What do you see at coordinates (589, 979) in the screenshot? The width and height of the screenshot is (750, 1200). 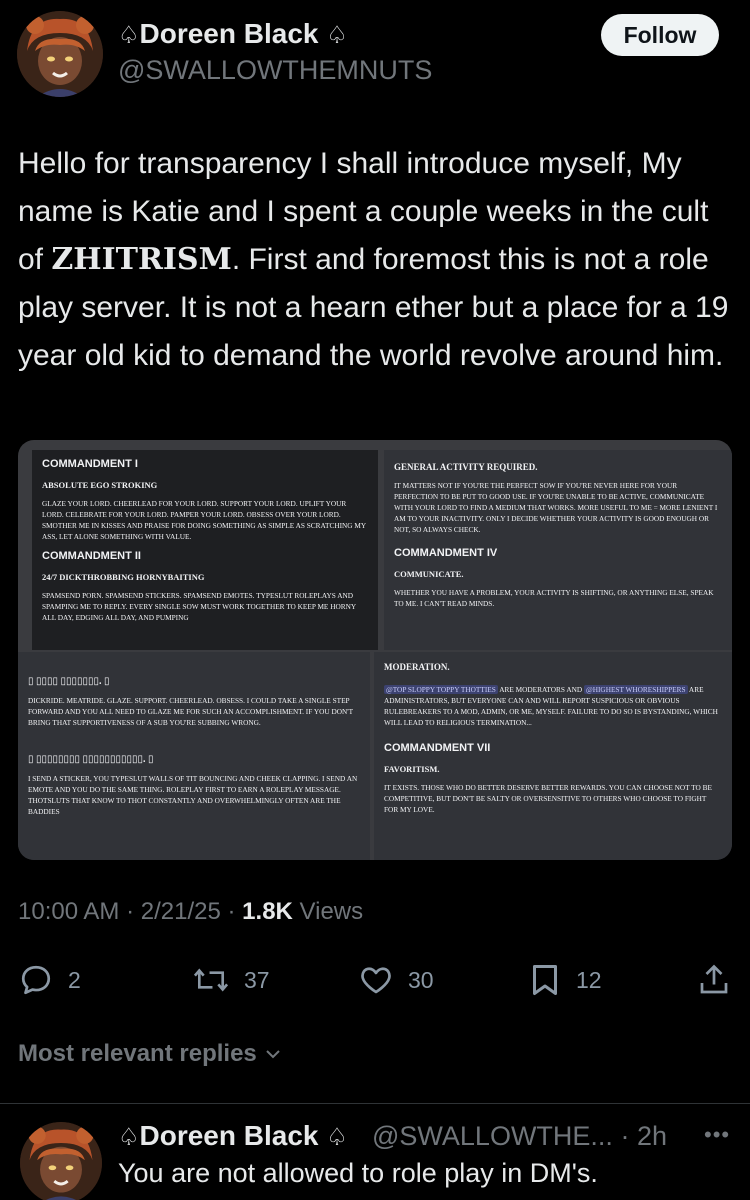 I see `bookmark-count: 12` at bounding box center [589, 979].